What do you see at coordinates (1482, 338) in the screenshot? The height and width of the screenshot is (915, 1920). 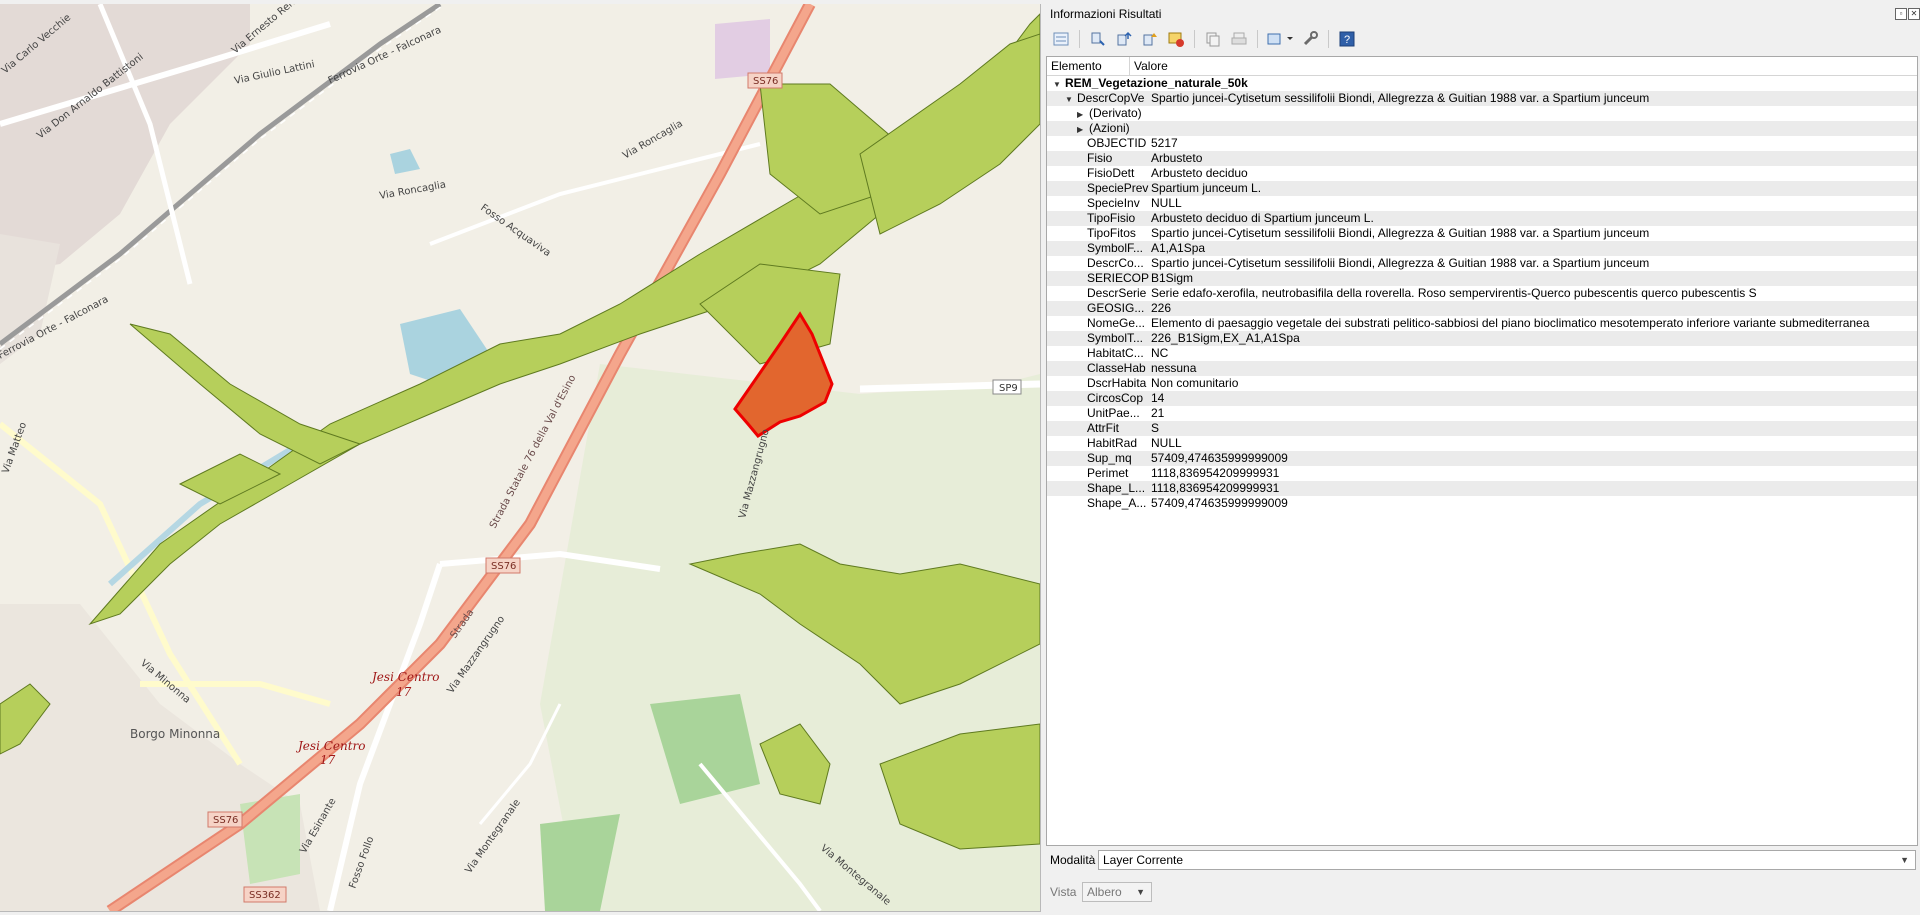 I see `attribute-row: SymbolT... 226_B1Sigm,EX_A1,A1Spa` at bounding box center [1482, 338].